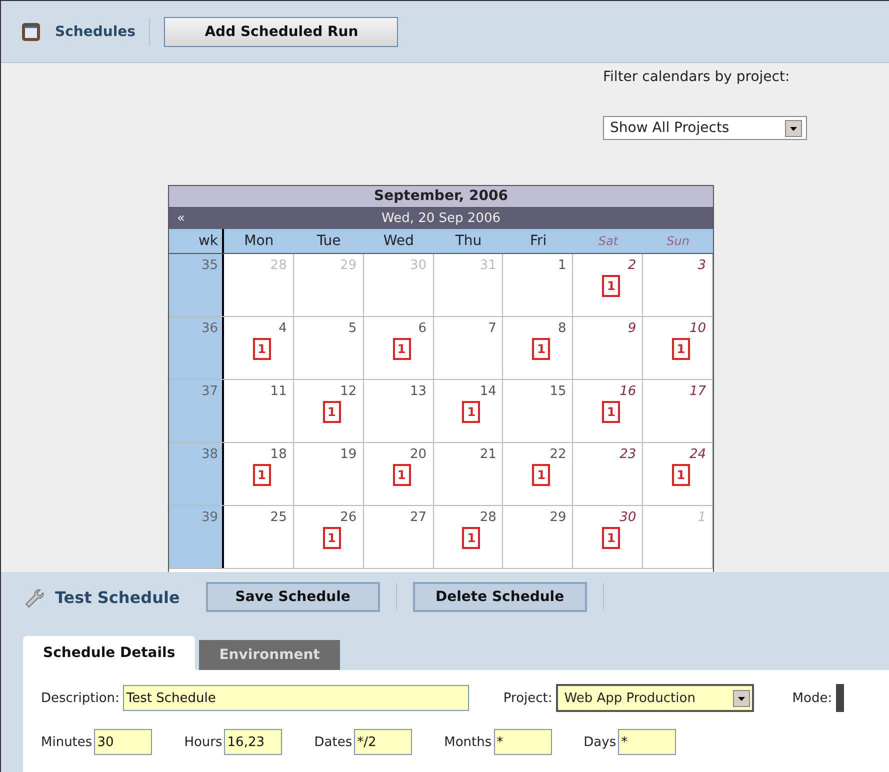  What do you see at coordinates (418, 517) in the screenshot?
I see `day-number: 27` at bounding box center [418, 517].